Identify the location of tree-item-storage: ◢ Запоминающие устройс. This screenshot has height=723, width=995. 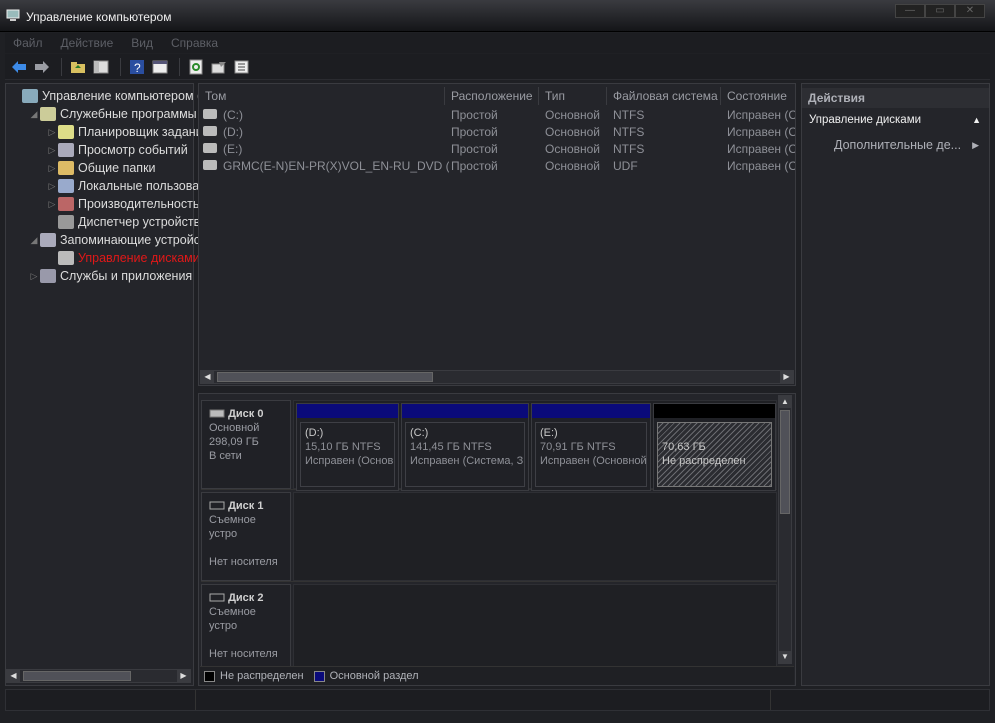
(114, 240).